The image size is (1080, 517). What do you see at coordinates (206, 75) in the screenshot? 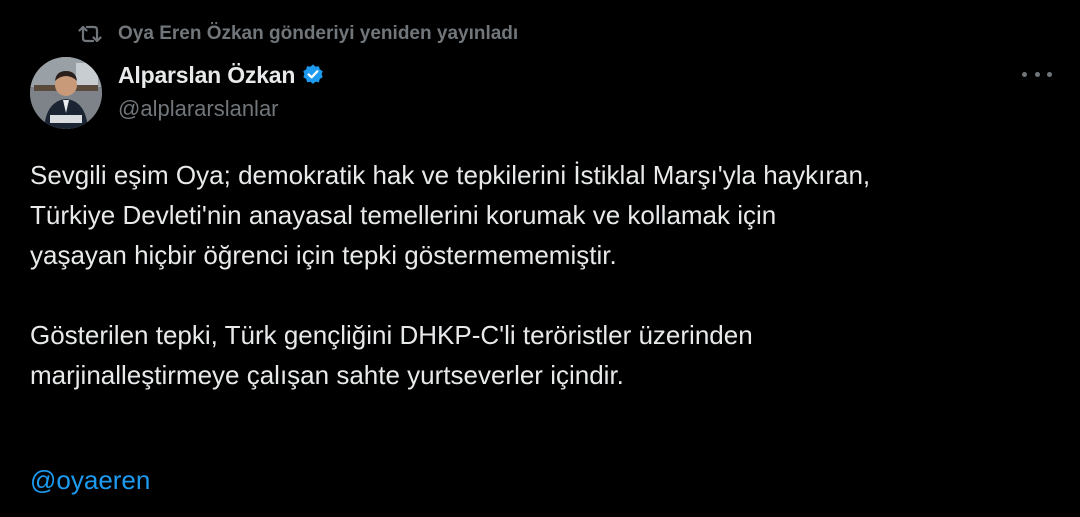
I see `author-display-name: Alparslan Özkan` at bounding box center [206, 75].